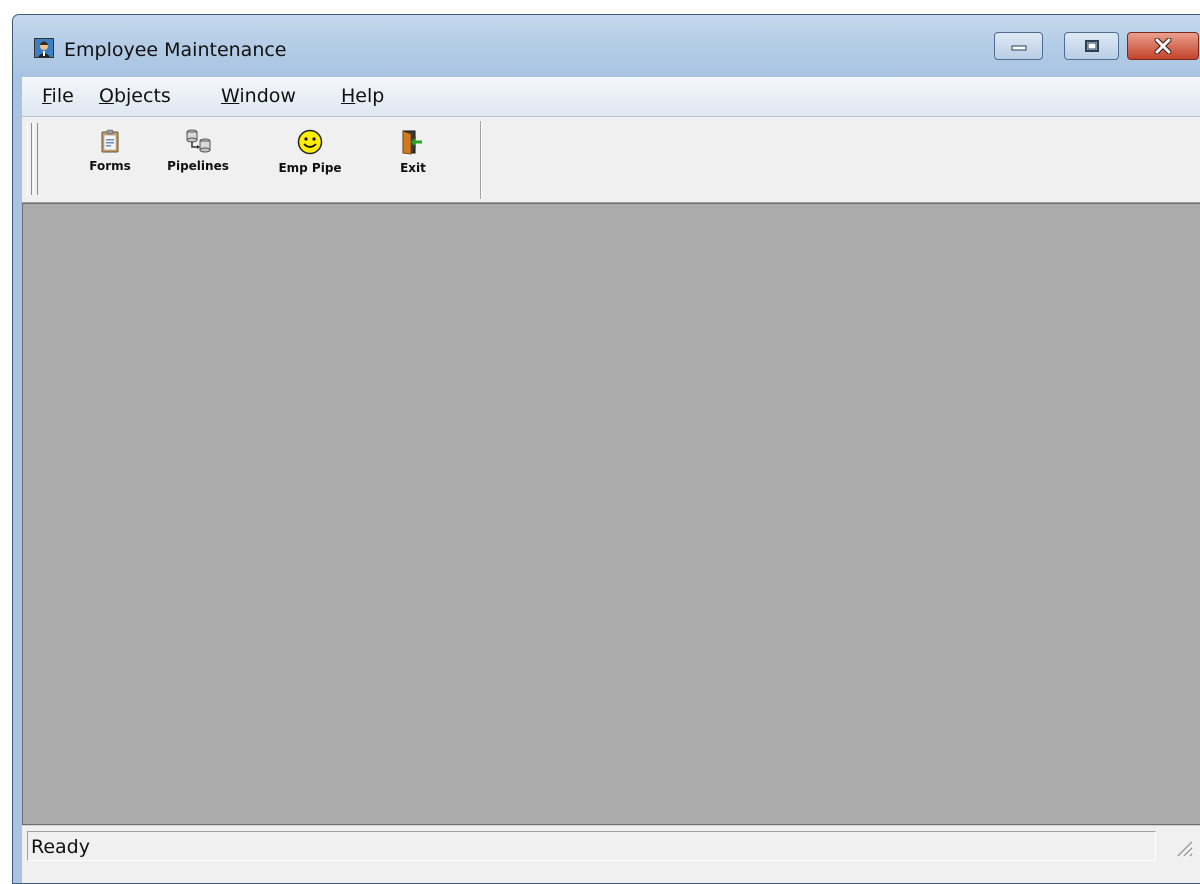 The width and height of the screenshot is (1200, 884). I want to click on menu-window: Window, so click(258, 96).